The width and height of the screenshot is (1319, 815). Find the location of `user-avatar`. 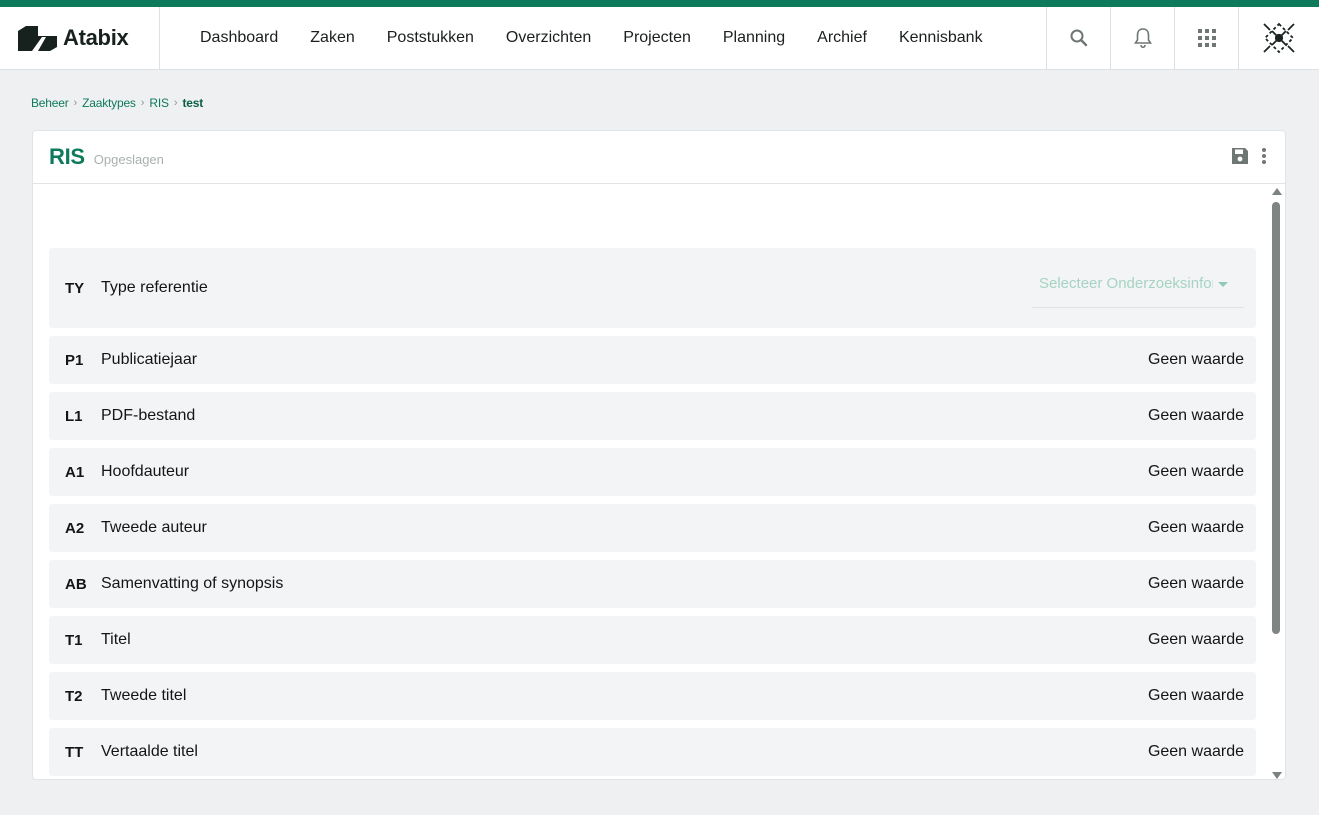

user-avatar is located at coordinates (1279, 38).